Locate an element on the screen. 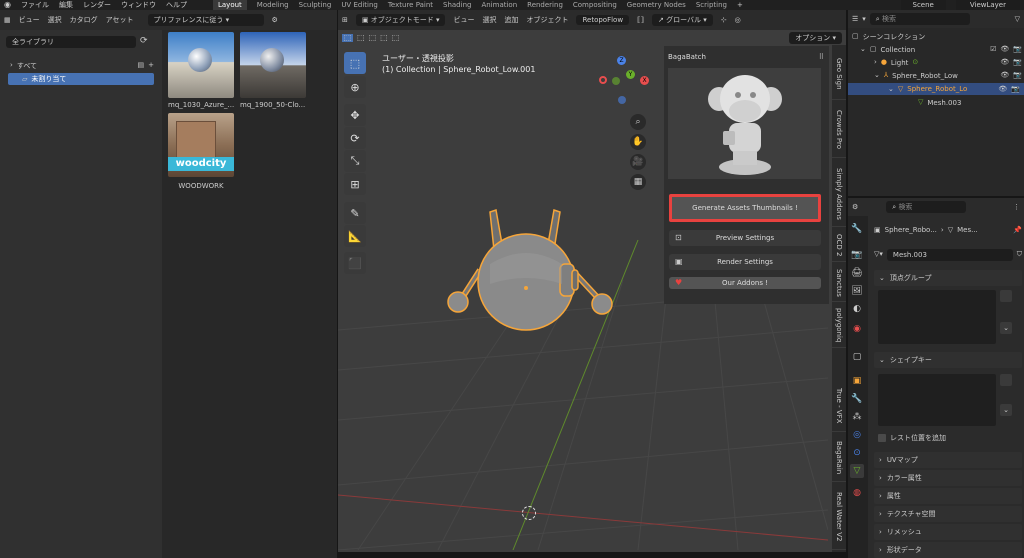  save-catalog-icon: ▤ is located at coordinates (141, 65).